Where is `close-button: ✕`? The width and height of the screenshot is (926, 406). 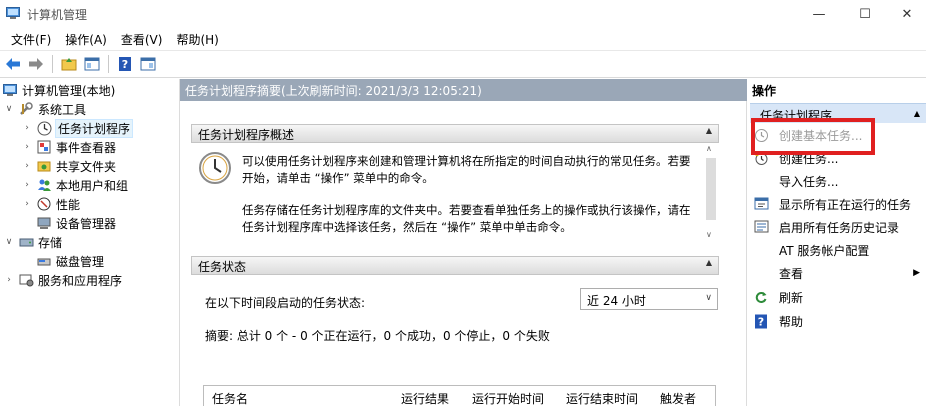
close-button: ✕ is located at coordinates (907, 14).